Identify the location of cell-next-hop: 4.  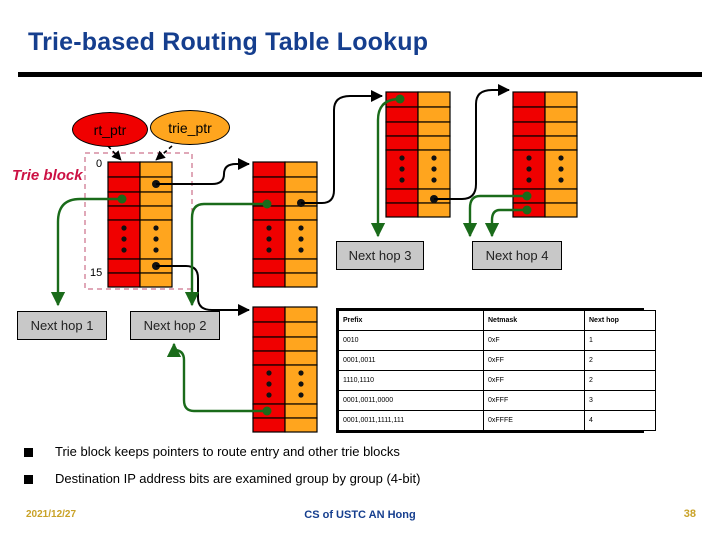
(620, 420).